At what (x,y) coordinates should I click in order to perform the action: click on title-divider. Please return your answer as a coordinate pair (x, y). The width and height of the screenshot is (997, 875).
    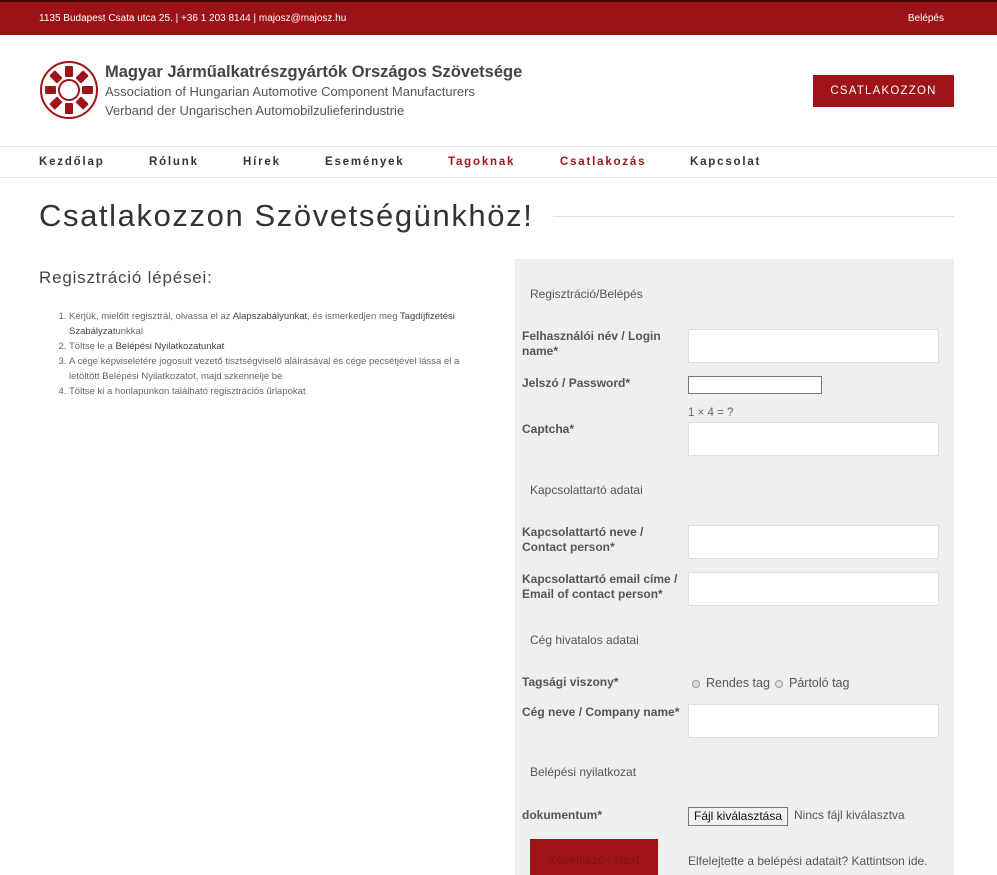
    Looking at the image, I should click on (753, 216).